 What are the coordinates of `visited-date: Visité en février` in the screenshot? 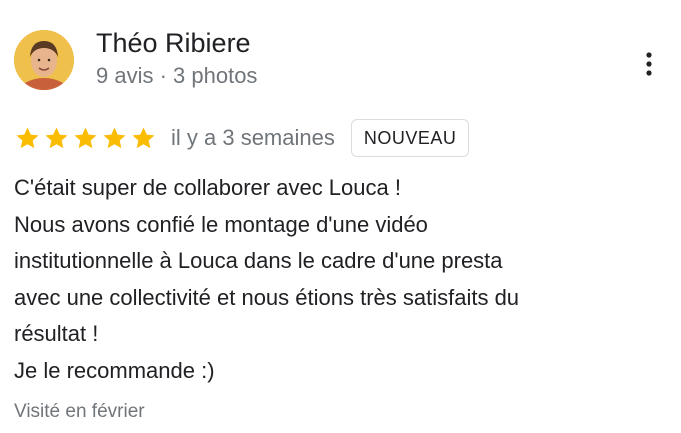 It's located at (79, 411).